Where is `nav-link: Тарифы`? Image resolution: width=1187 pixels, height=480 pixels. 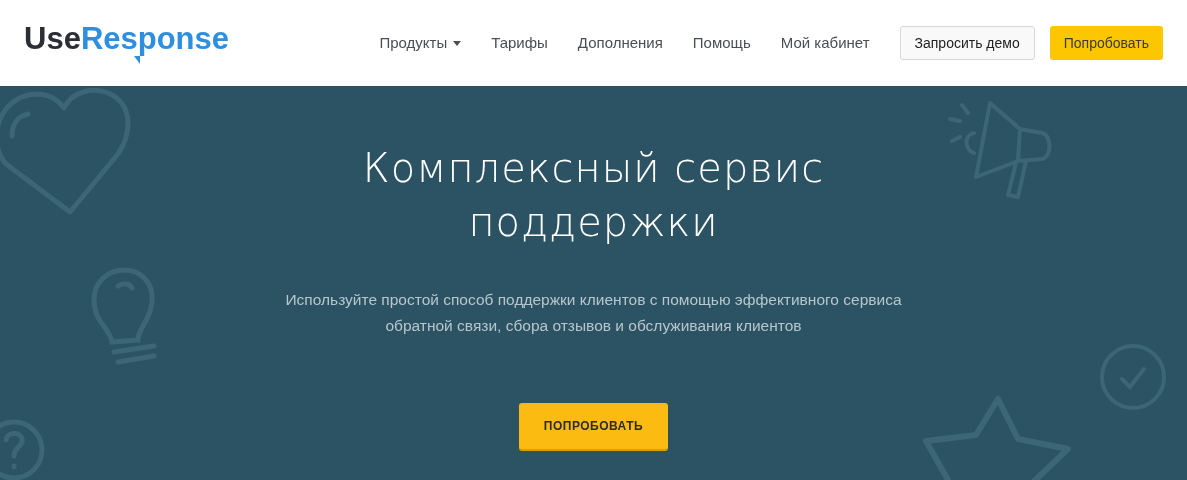 nav-link: Тарифы is located at coordinates (519, 43).